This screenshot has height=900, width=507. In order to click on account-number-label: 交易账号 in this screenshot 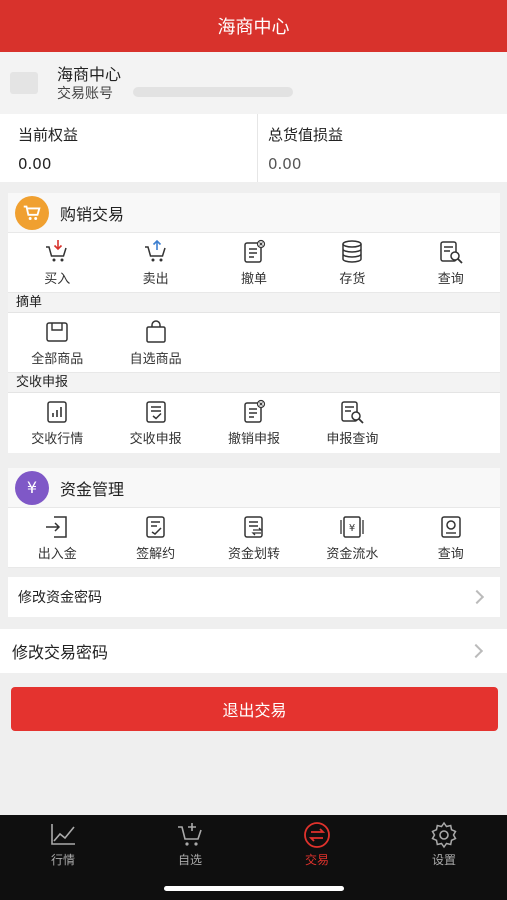, I will do `click(85, 94)`.